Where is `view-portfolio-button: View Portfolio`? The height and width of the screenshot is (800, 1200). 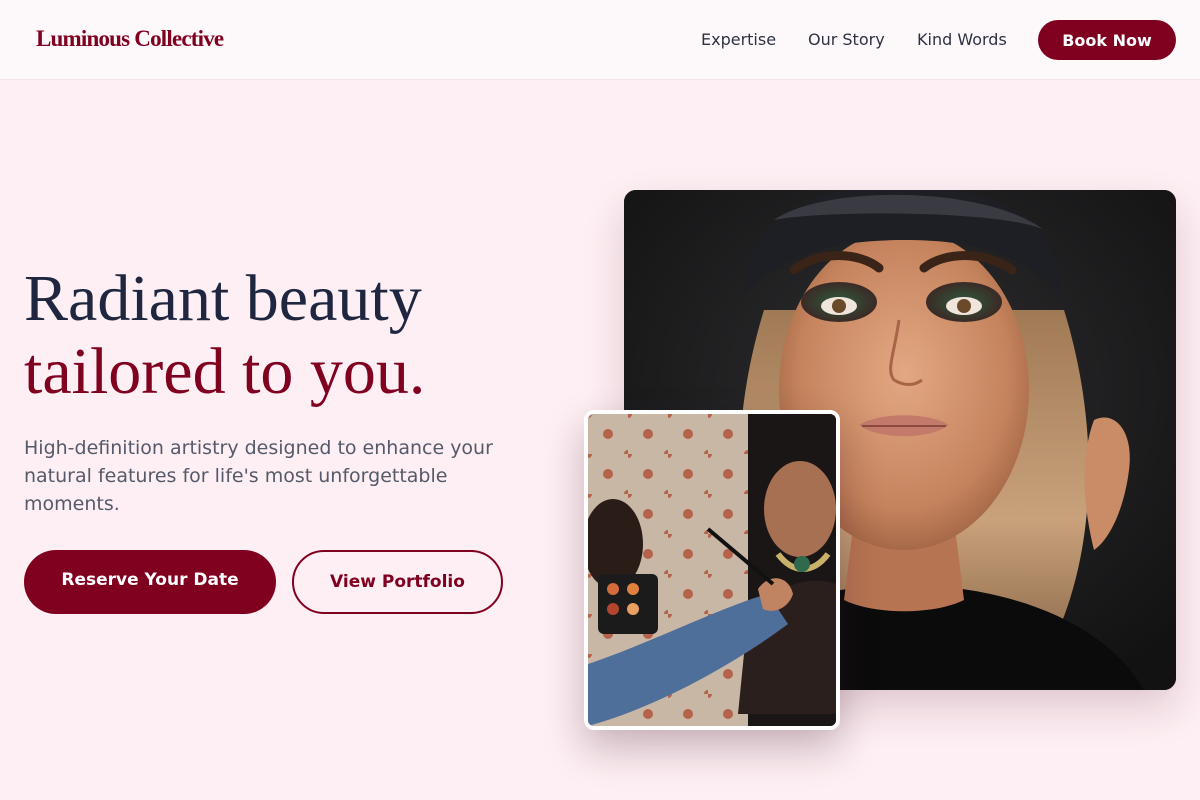 view-portfolio-button: View Portfolio is located at coordinates (397, 582).